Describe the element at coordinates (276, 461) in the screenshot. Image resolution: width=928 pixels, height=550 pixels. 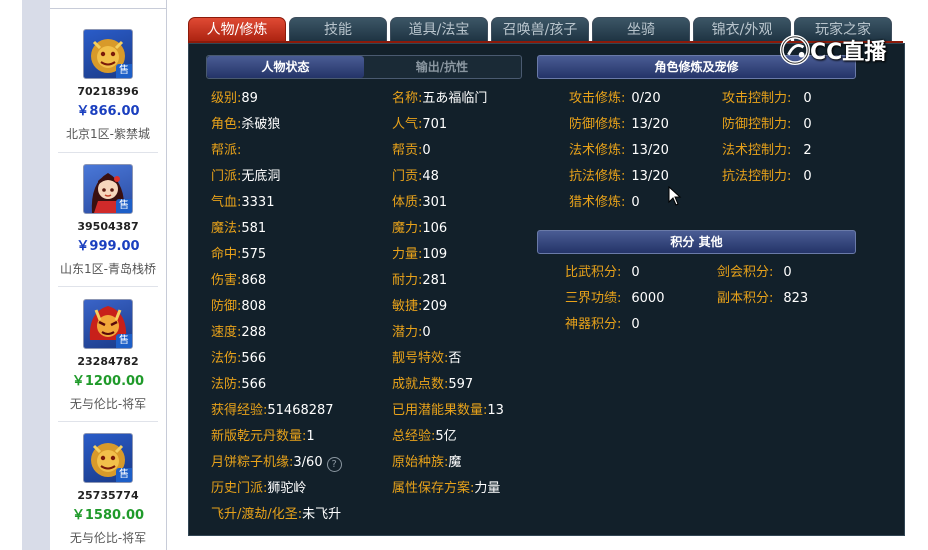
I see `stat-mooncake-chance: 月饼粽子机缘:3/60?` at that location.